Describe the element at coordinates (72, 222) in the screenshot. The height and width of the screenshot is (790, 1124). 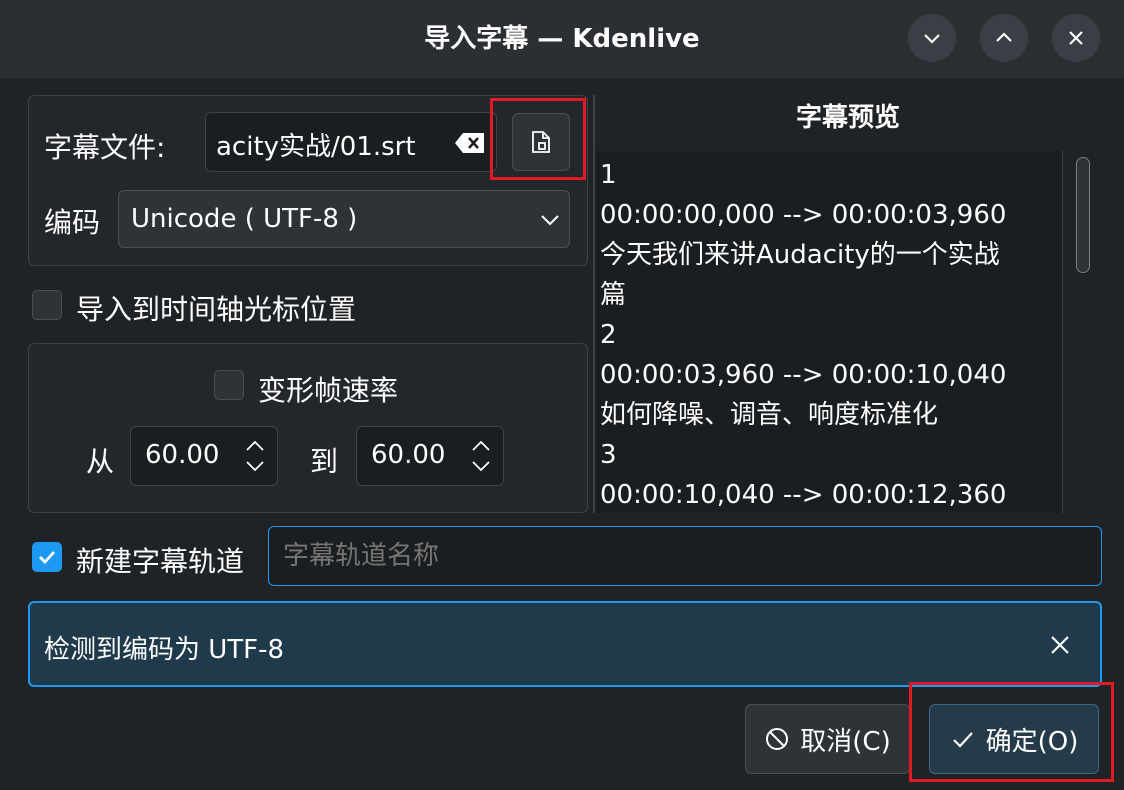
I see `encoding-label: 编码` at that location.